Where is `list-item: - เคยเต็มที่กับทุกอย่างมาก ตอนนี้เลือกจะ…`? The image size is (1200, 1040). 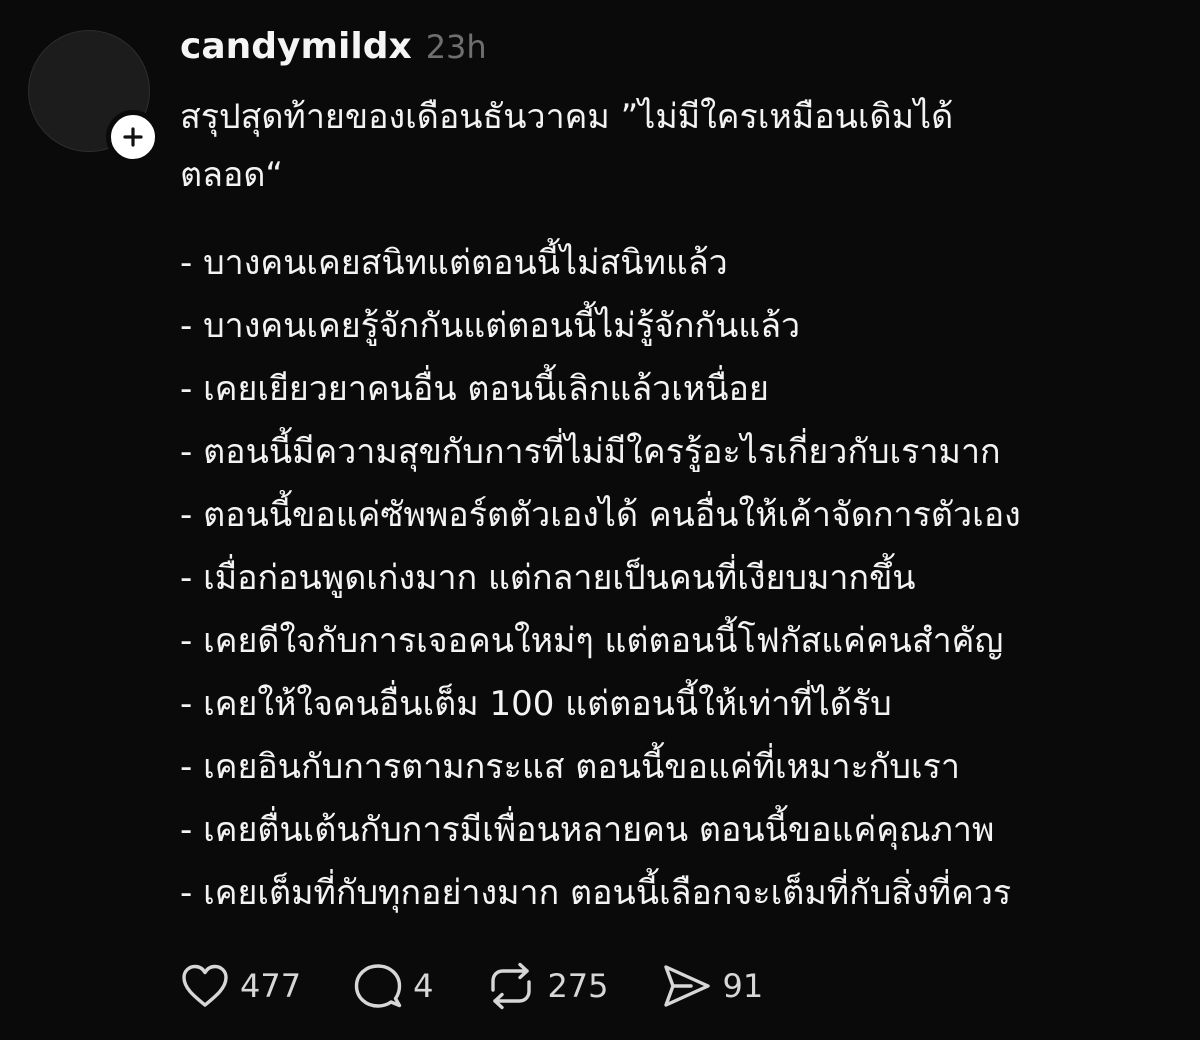 list-item: - เคยเต็มที่กับทุกอย่างมาก ตอนนี้เลือกจะ… is located at coordinates (596, 893).